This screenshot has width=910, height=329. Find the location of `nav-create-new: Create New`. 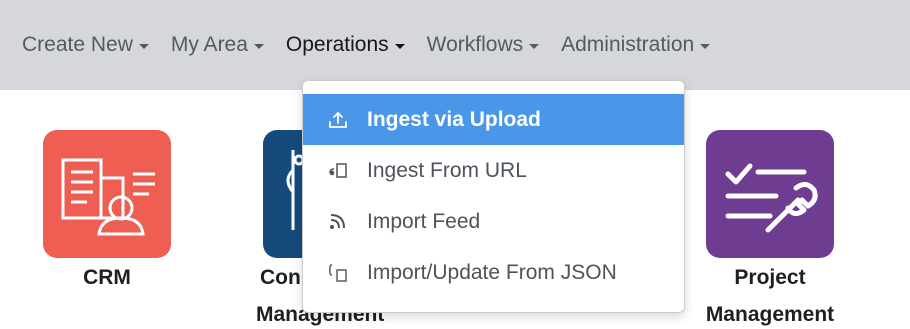

nav-create-new: Create New is located at coordinates (85, 45).